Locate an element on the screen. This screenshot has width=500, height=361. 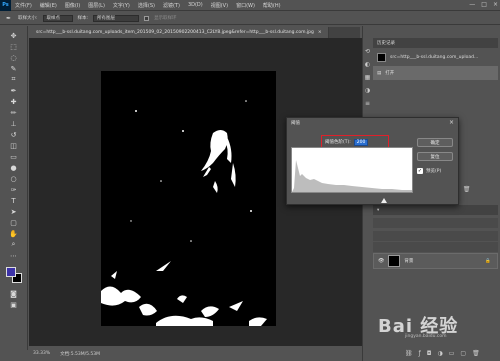
group-icon: ▭ is located at coordinates (452, 353).